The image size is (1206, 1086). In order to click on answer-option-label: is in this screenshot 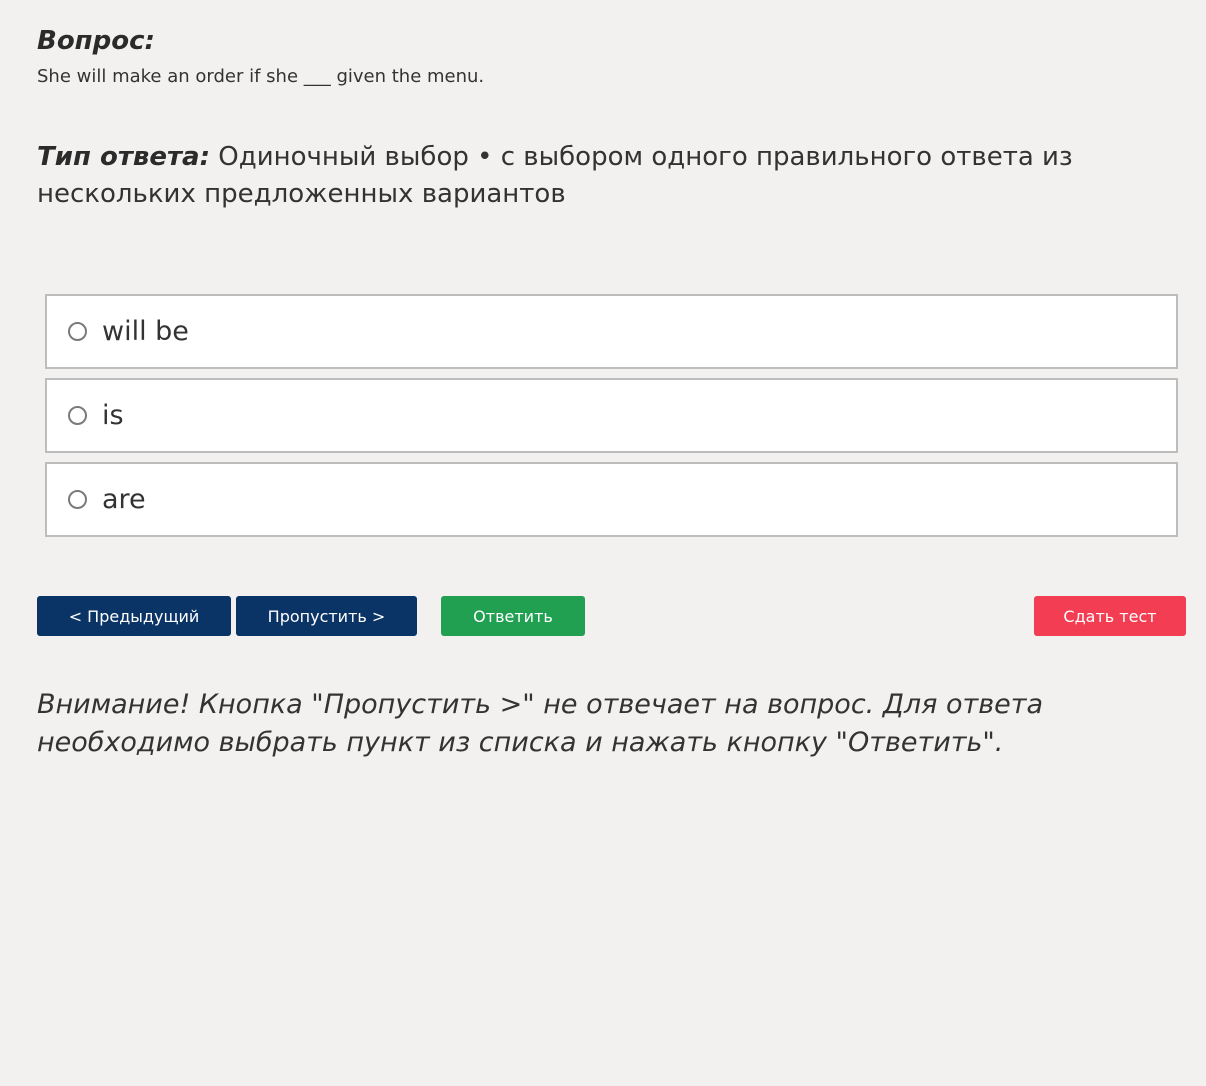, I will do `click(113, 415)`.